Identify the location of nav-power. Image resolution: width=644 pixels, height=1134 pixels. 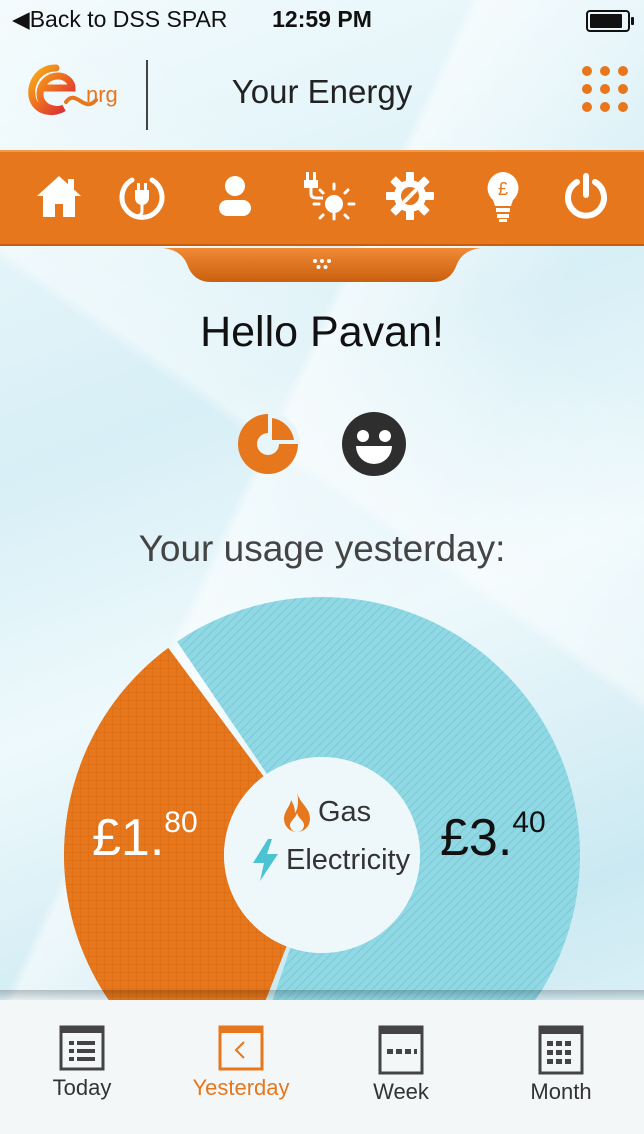
(586, 196).